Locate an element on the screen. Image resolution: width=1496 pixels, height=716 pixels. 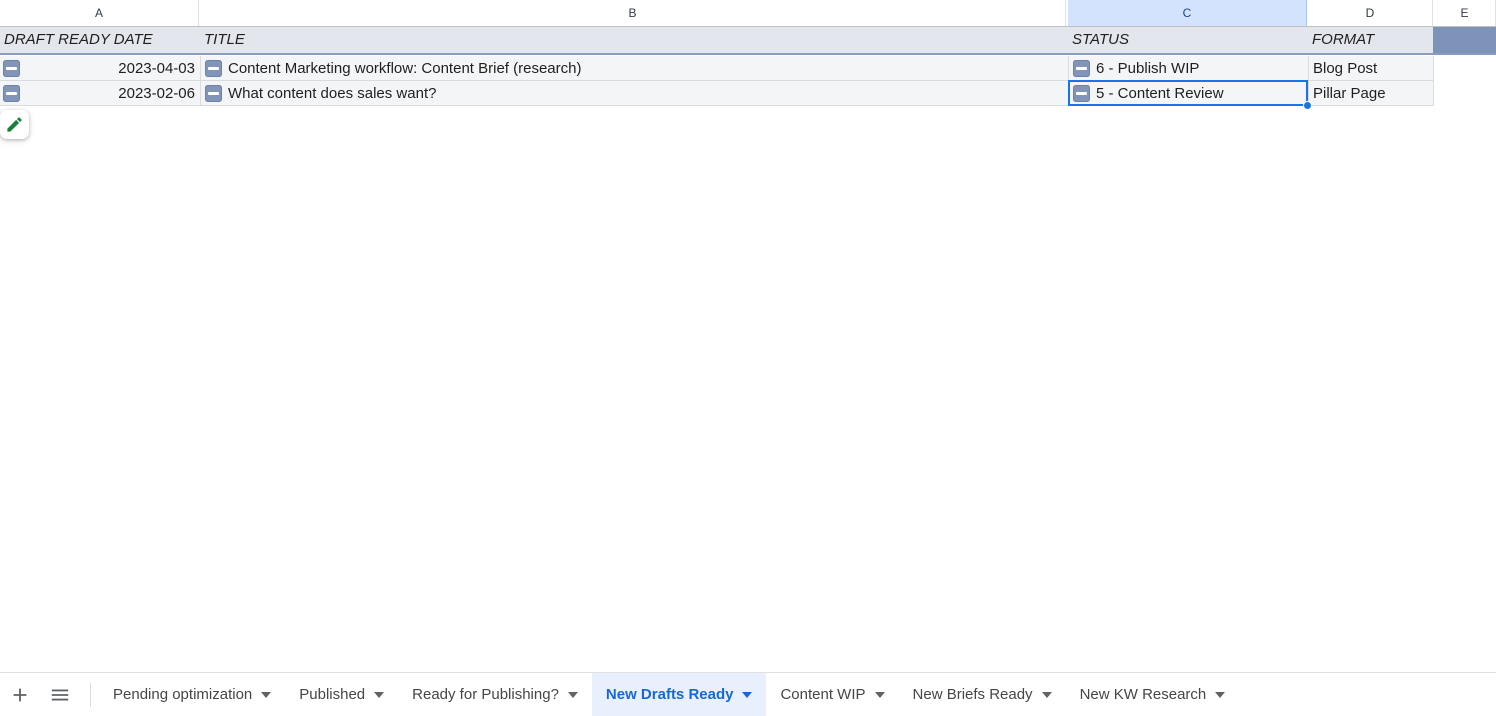
sheet-tab-published: Published is located at coordinates (341, 694).